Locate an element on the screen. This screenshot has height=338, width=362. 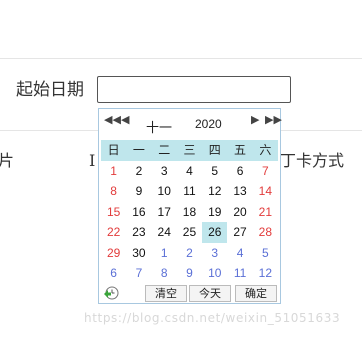
watermark: https://blog.csdn.net/weixin_51051633 is located at coordinates (212, 318).